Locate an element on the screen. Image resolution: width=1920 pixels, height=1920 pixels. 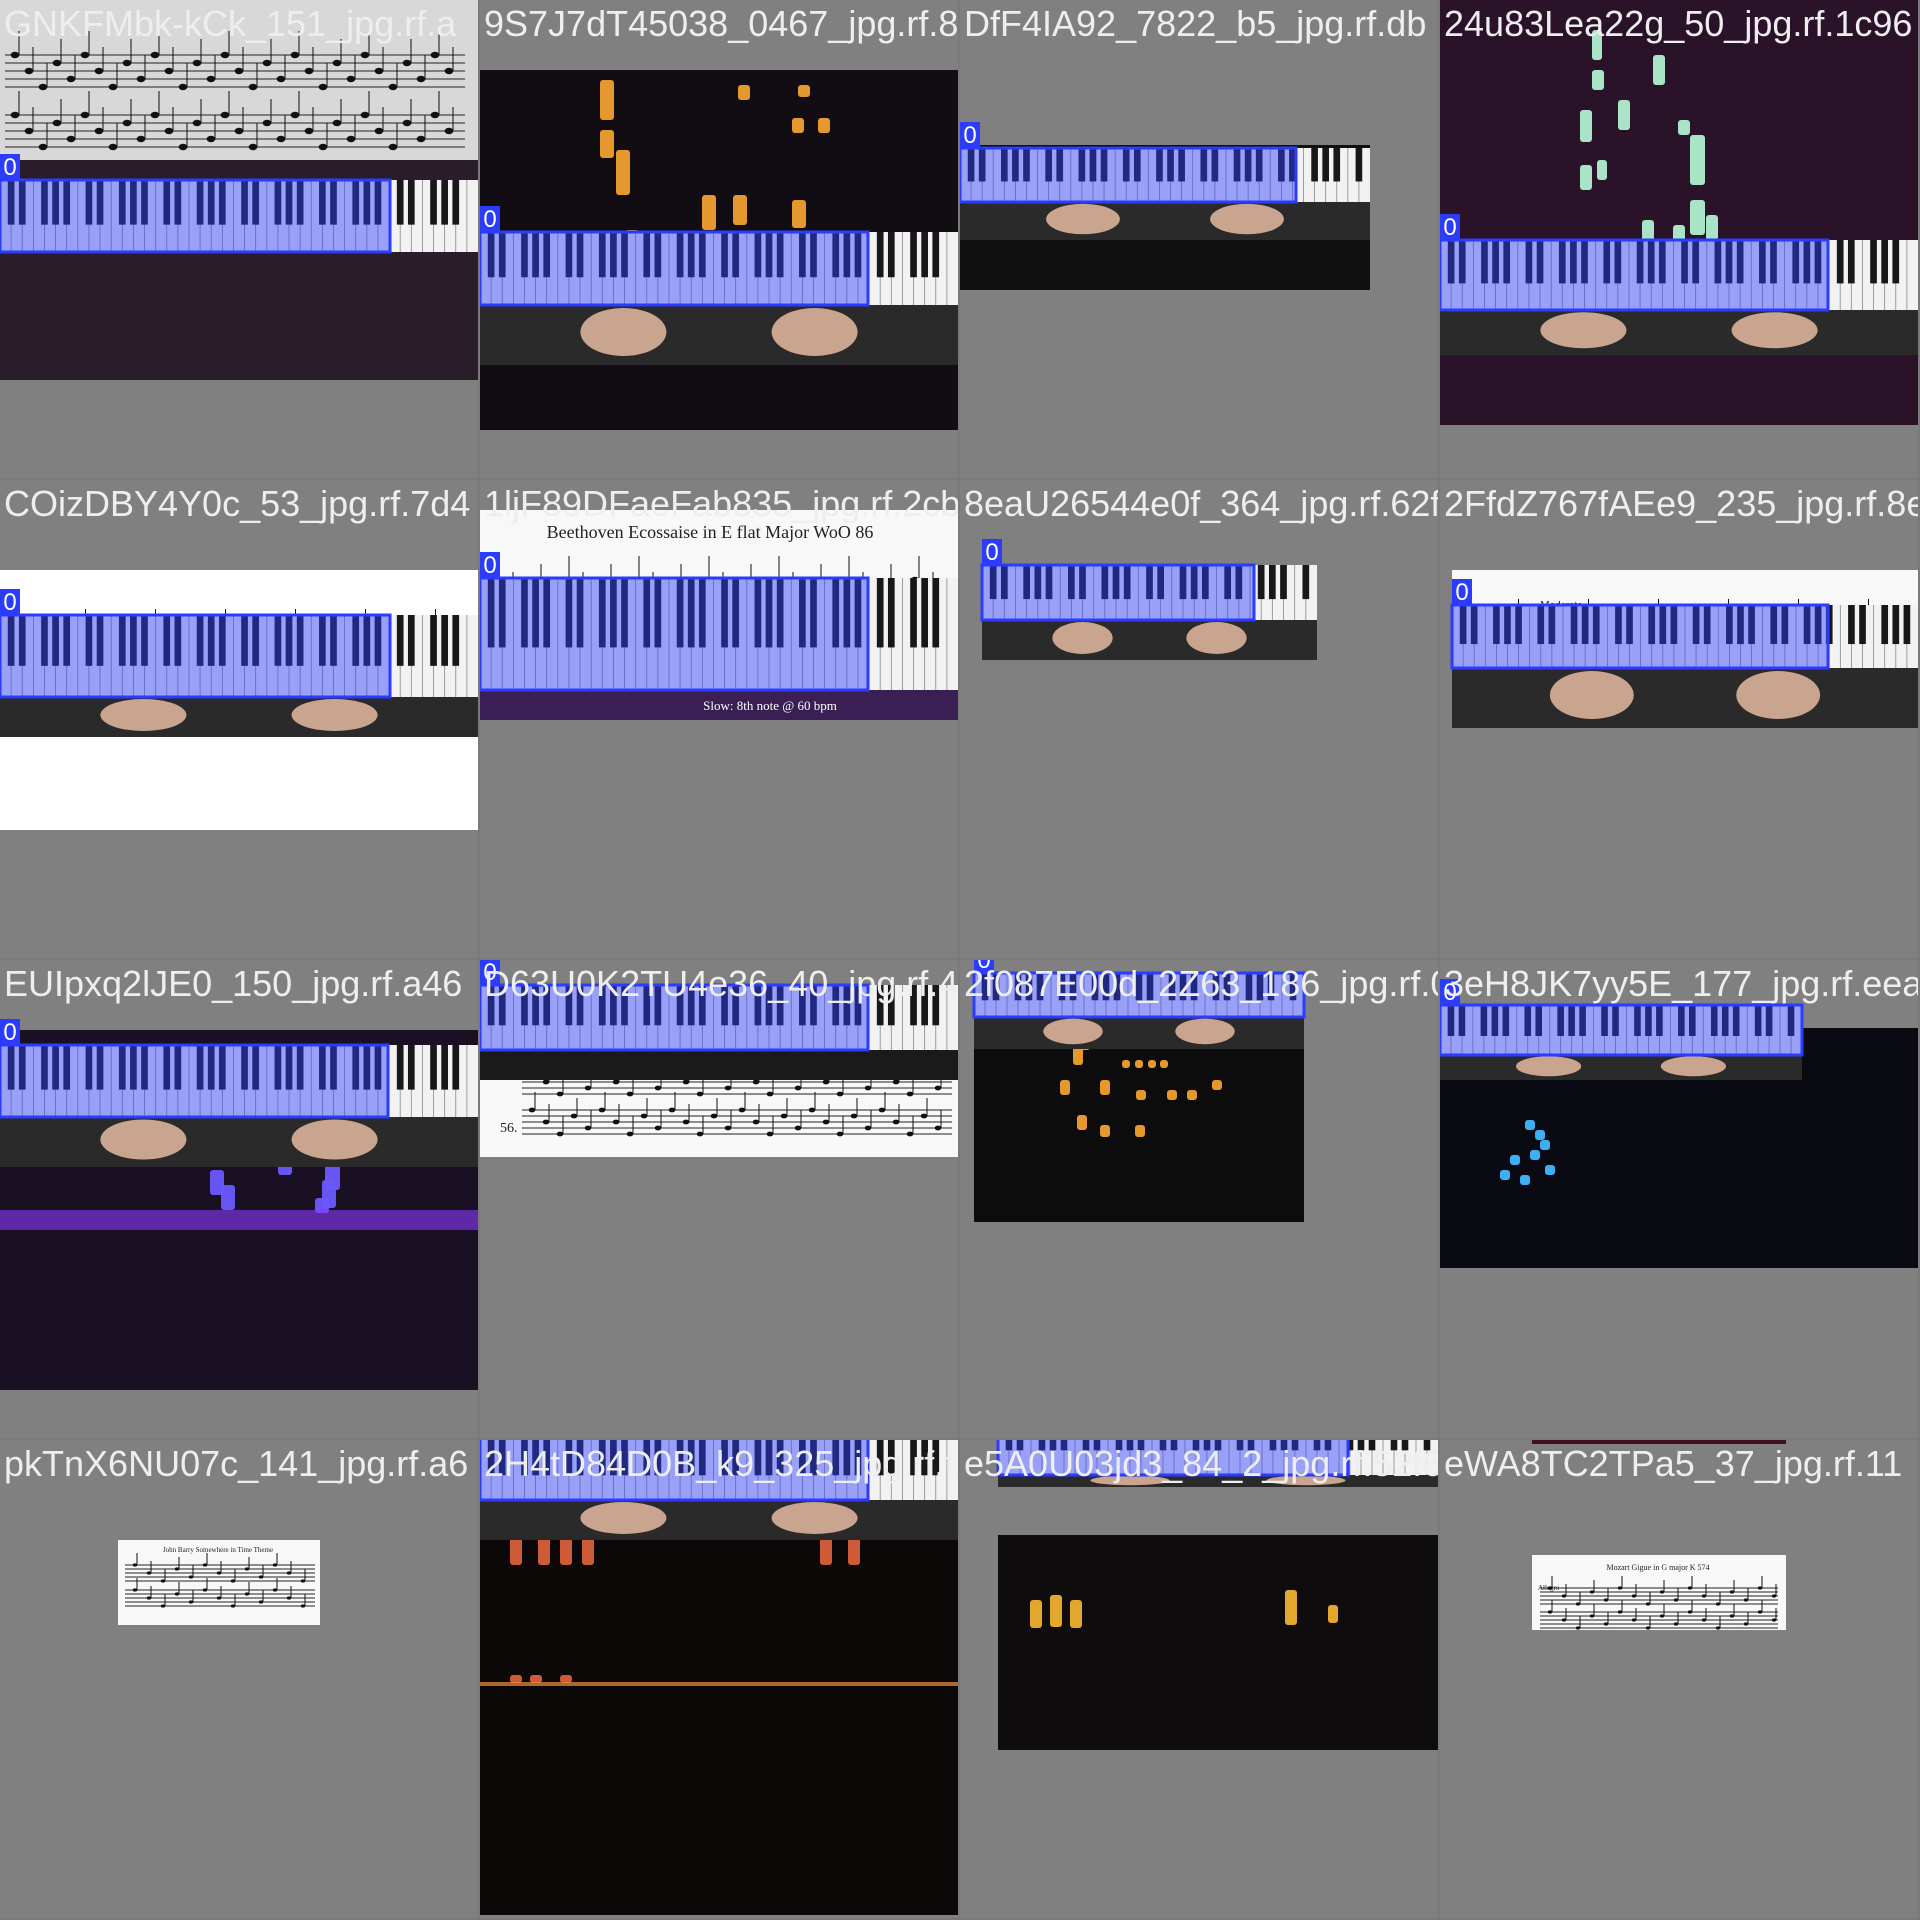
grid-tile: 0 DfF4IA92_7822_b5_jpg.rf.db is located at coordinates (1199, 239).